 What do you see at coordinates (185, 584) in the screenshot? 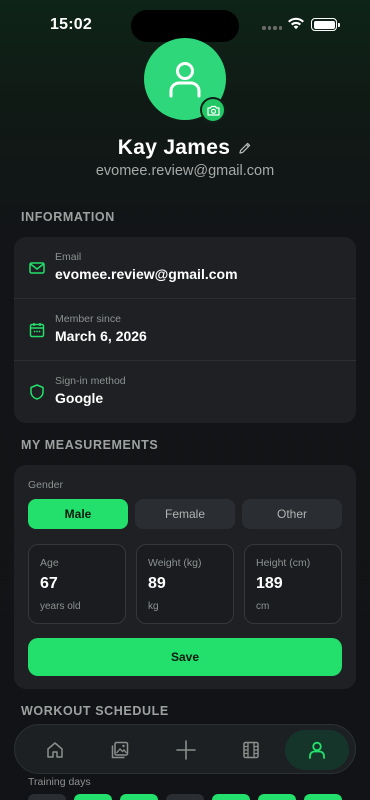
I see `metric-weight: Weight (kg) 89 kg` at bounding box center [185, 584].